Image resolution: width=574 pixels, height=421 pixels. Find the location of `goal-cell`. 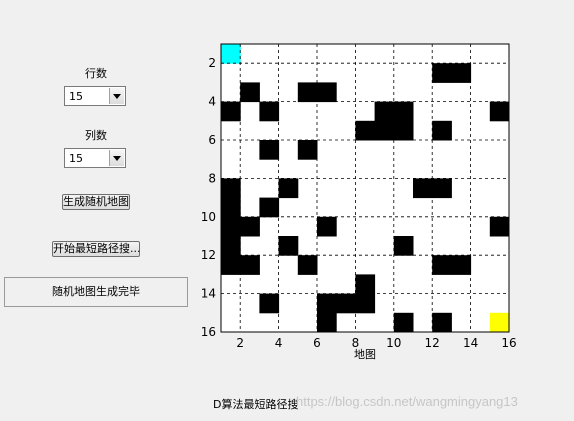

goal-cell is located at coordinates (499, 322).